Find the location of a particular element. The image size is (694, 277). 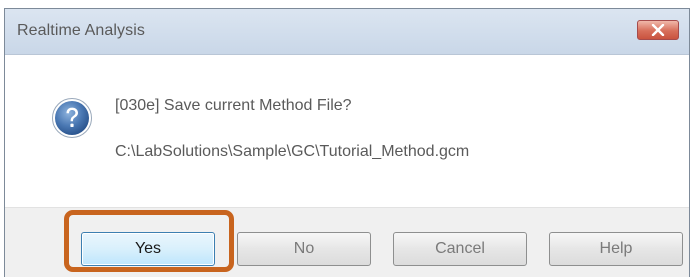

window-title: Realtime Analysis is located at coordinates (81, 30).